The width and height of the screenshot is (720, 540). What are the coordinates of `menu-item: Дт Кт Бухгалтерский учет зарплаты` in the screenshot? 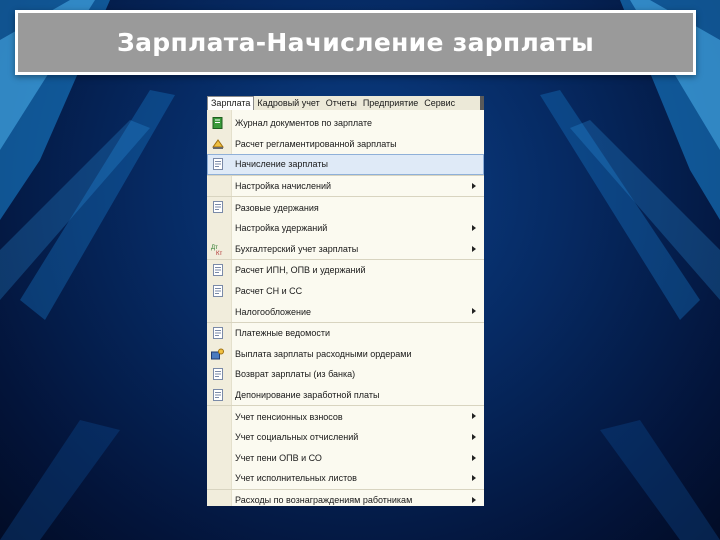 It's located at (345, 249).